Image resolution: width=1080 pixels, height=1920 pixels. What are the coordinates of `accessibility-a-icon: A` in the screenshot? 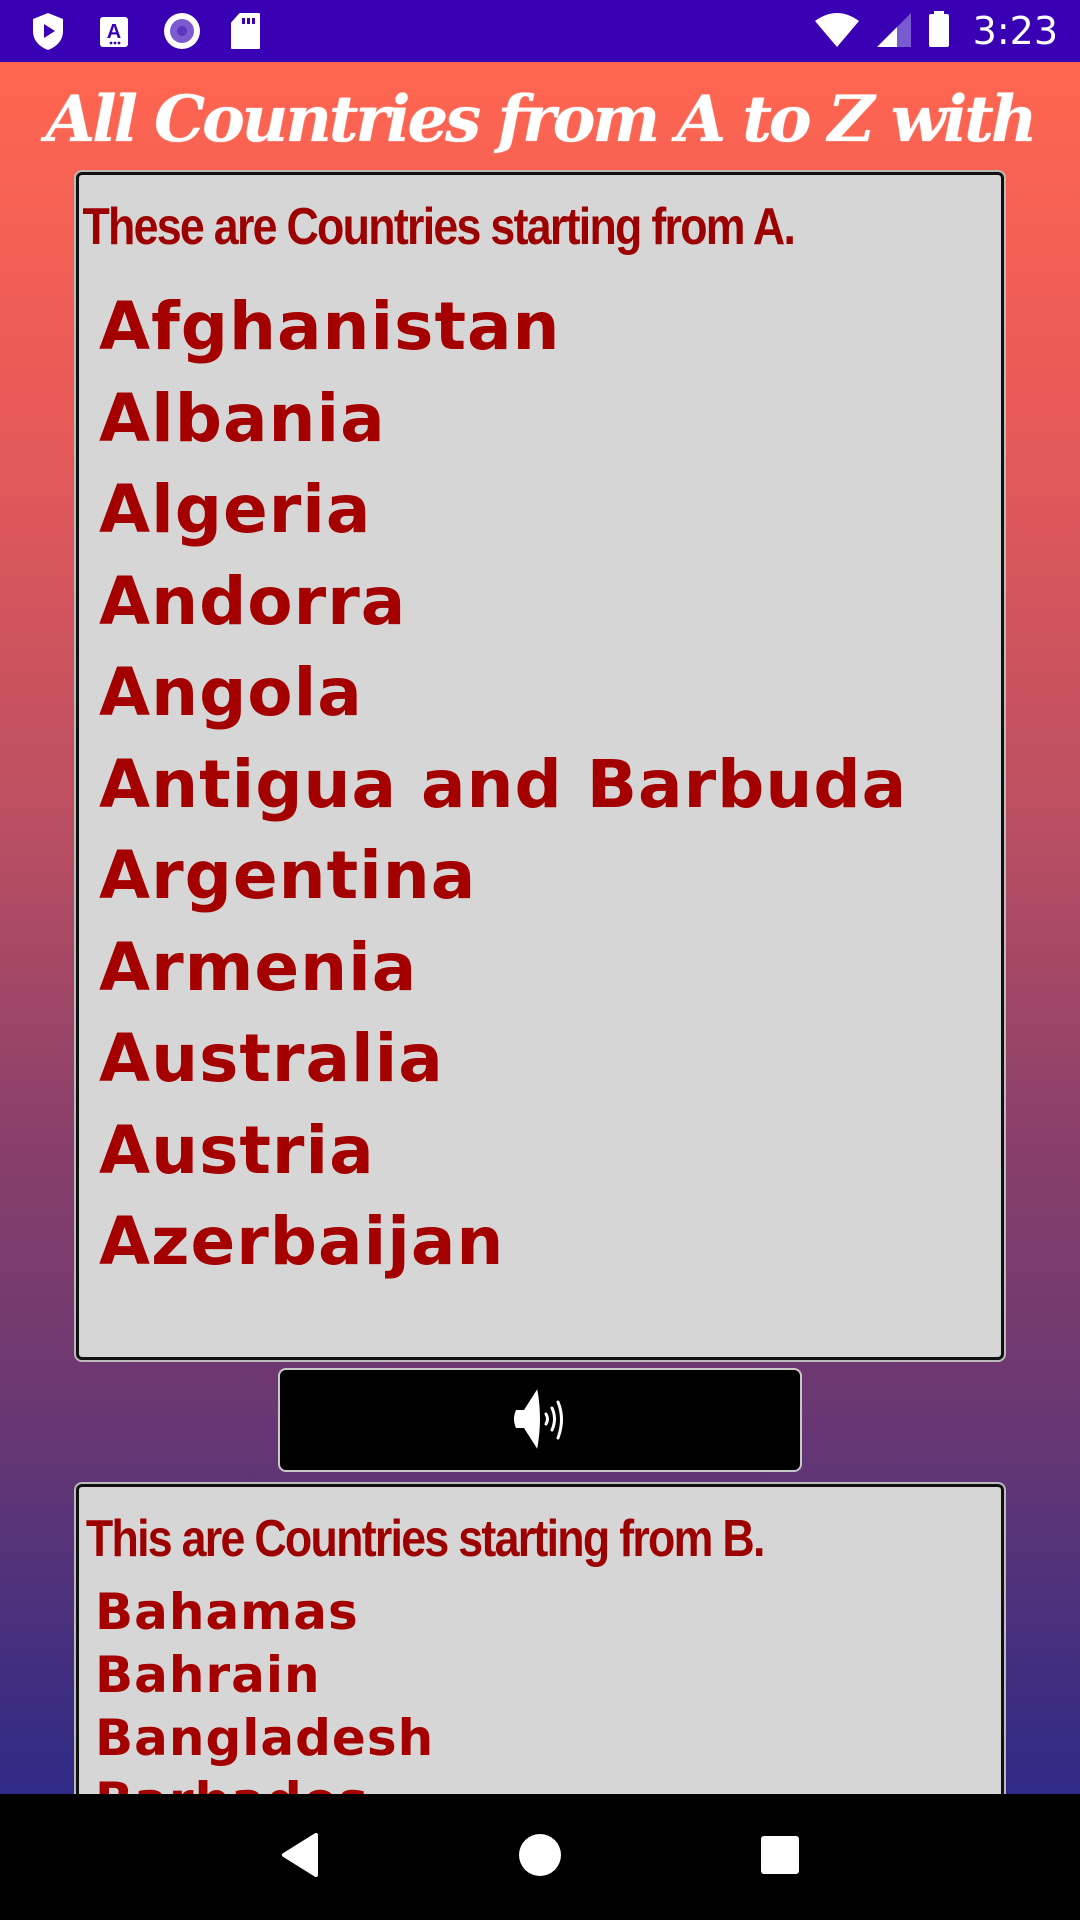 It's located at (114, 31).